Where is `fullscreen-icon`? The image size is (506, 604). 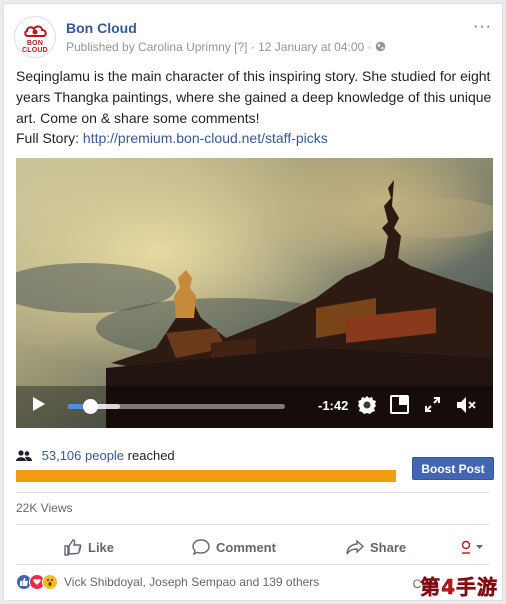 fullscreen-icon is located at coordinates (432, 404).